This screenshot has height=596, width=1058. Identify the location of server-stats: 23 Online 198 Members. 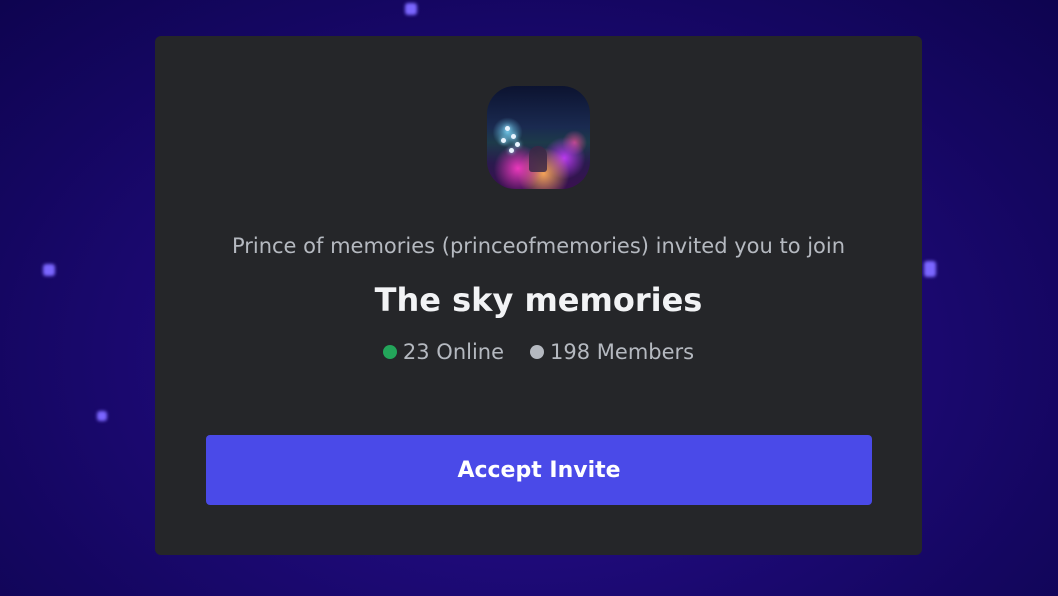
(538, 352).